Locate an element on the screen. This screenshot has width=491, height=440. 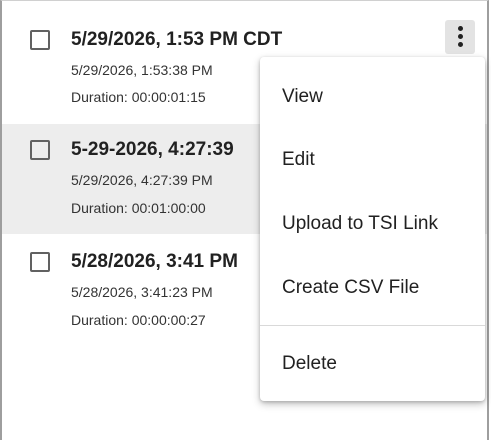
record-duration: Duration: 00:00:01:15 is located at coordinates (138, 97).